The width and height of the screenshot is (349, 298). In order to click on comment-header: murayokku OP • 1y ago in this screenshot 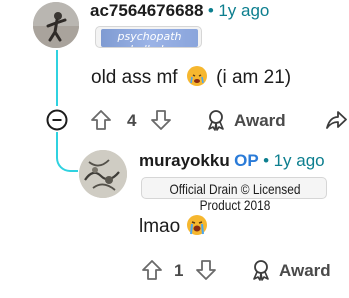, I will do `click(232, 161)`.